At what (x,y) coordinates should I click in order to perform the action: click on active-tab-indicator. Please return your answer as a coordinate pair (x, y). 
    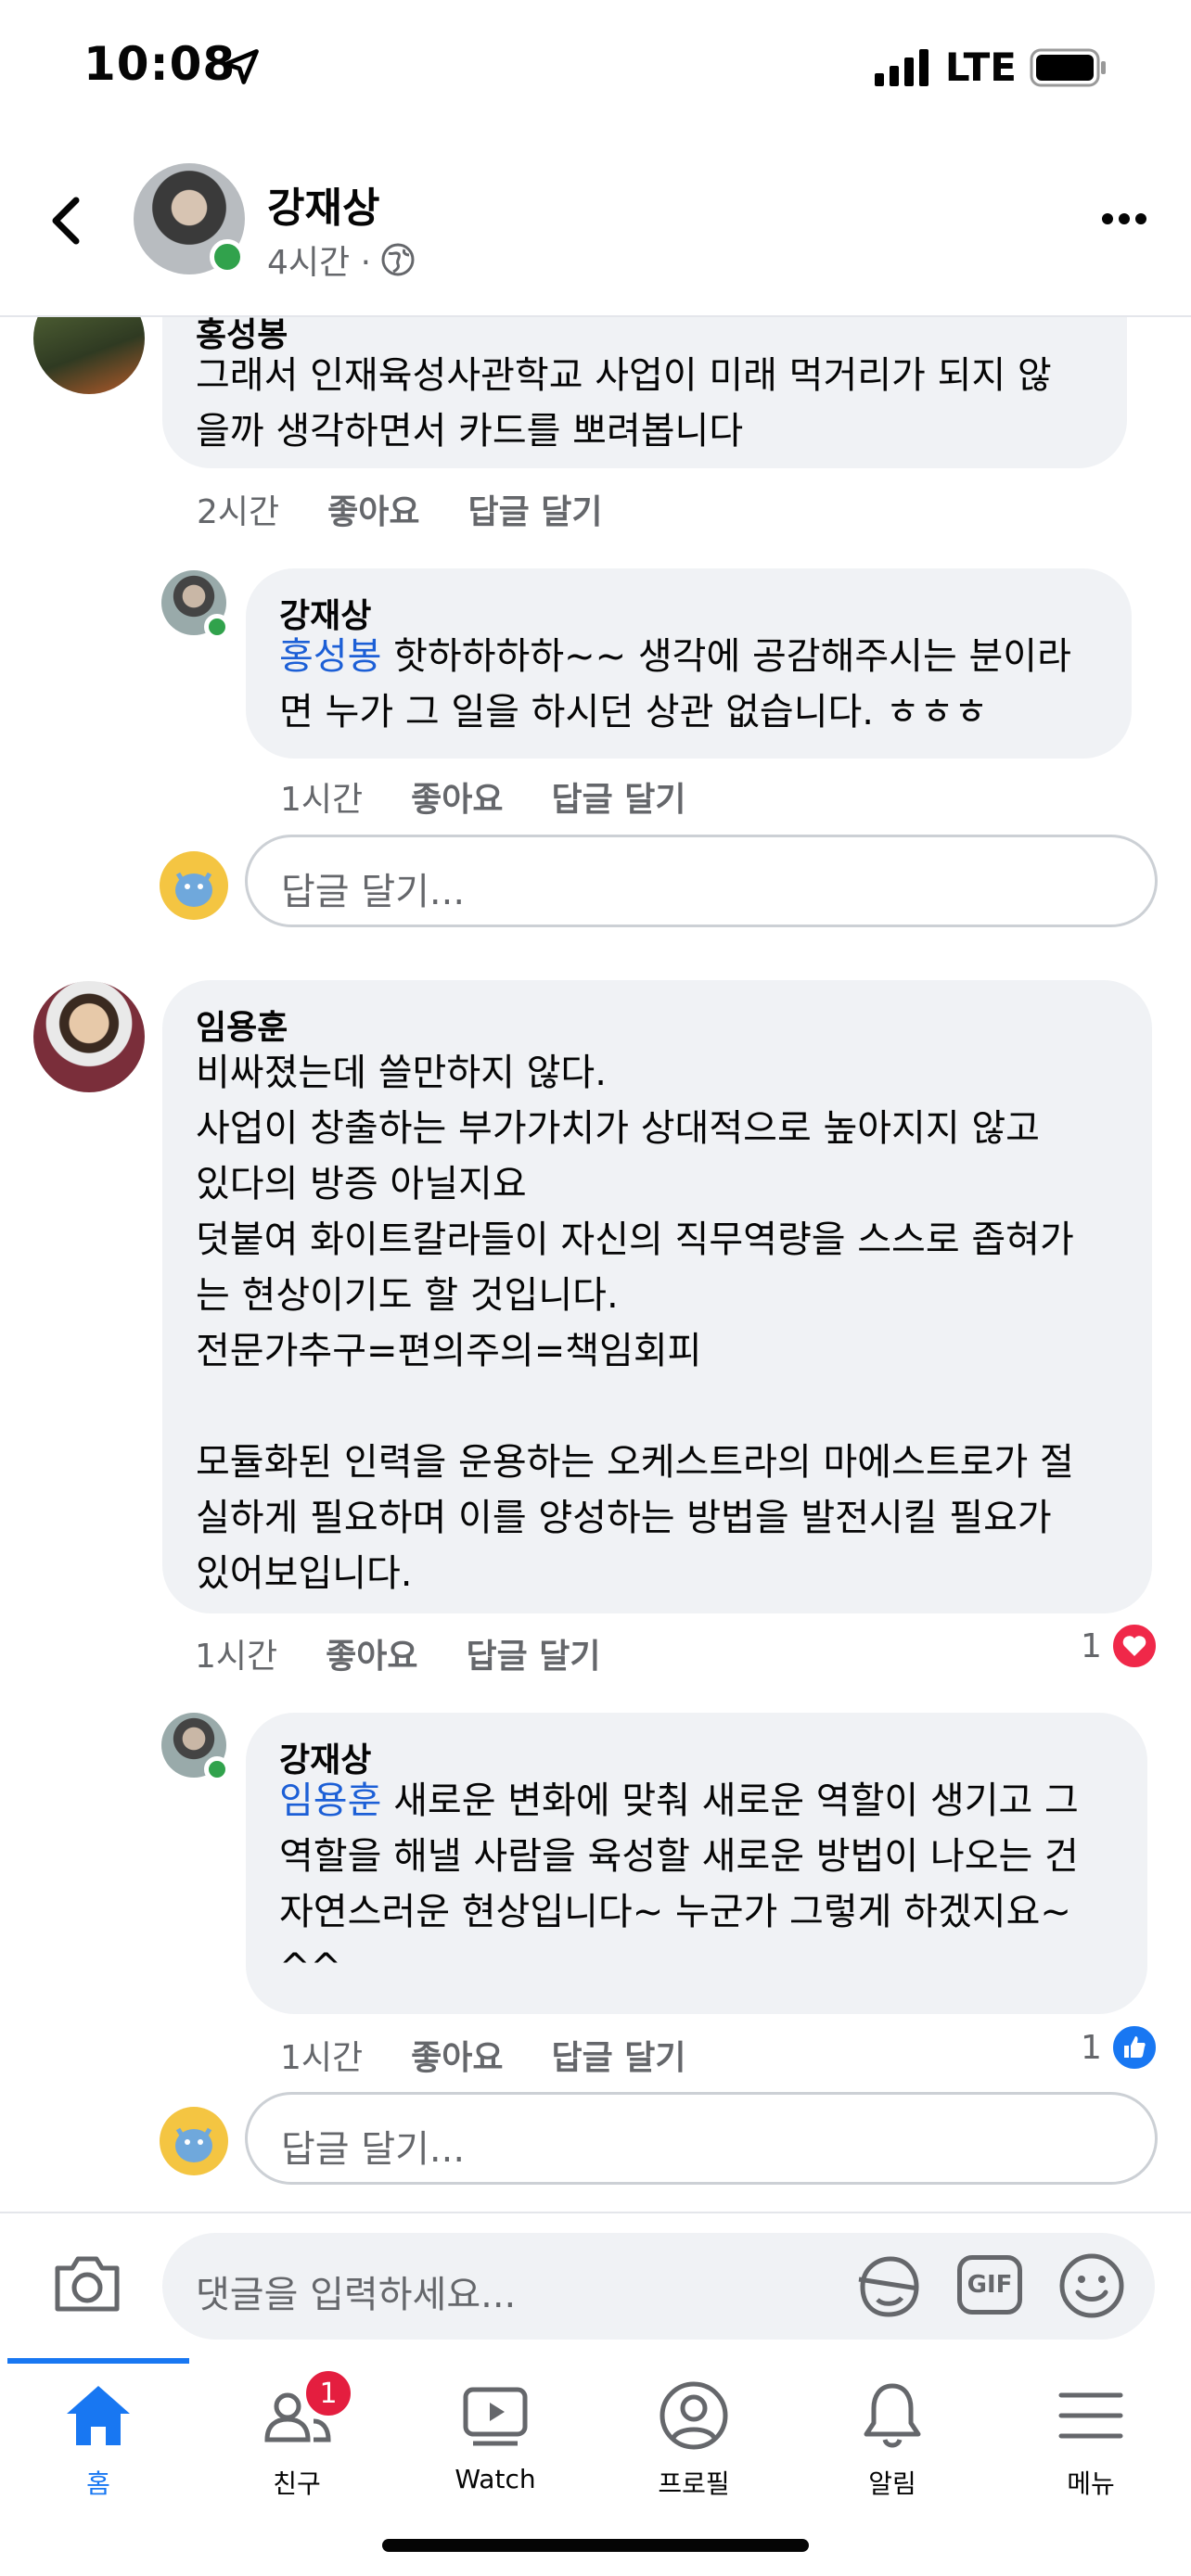
    Looking at the image, I should click on (98, 2361).